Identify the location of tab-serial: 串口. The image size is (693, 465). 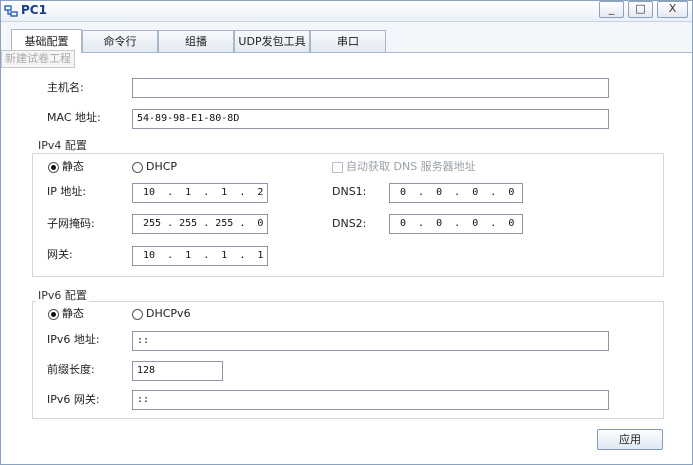
(348, 41).